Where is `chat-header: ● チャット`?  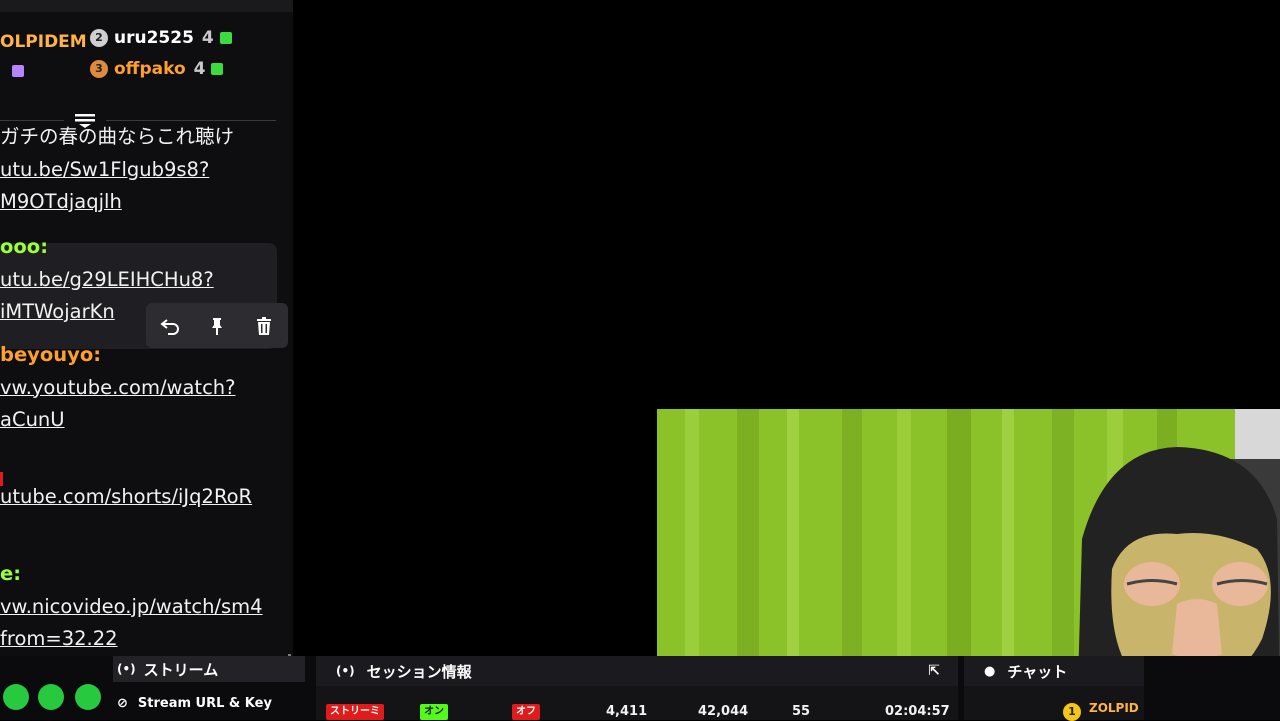 chat-header: ● チャット is located at coordinates (1054, 671).